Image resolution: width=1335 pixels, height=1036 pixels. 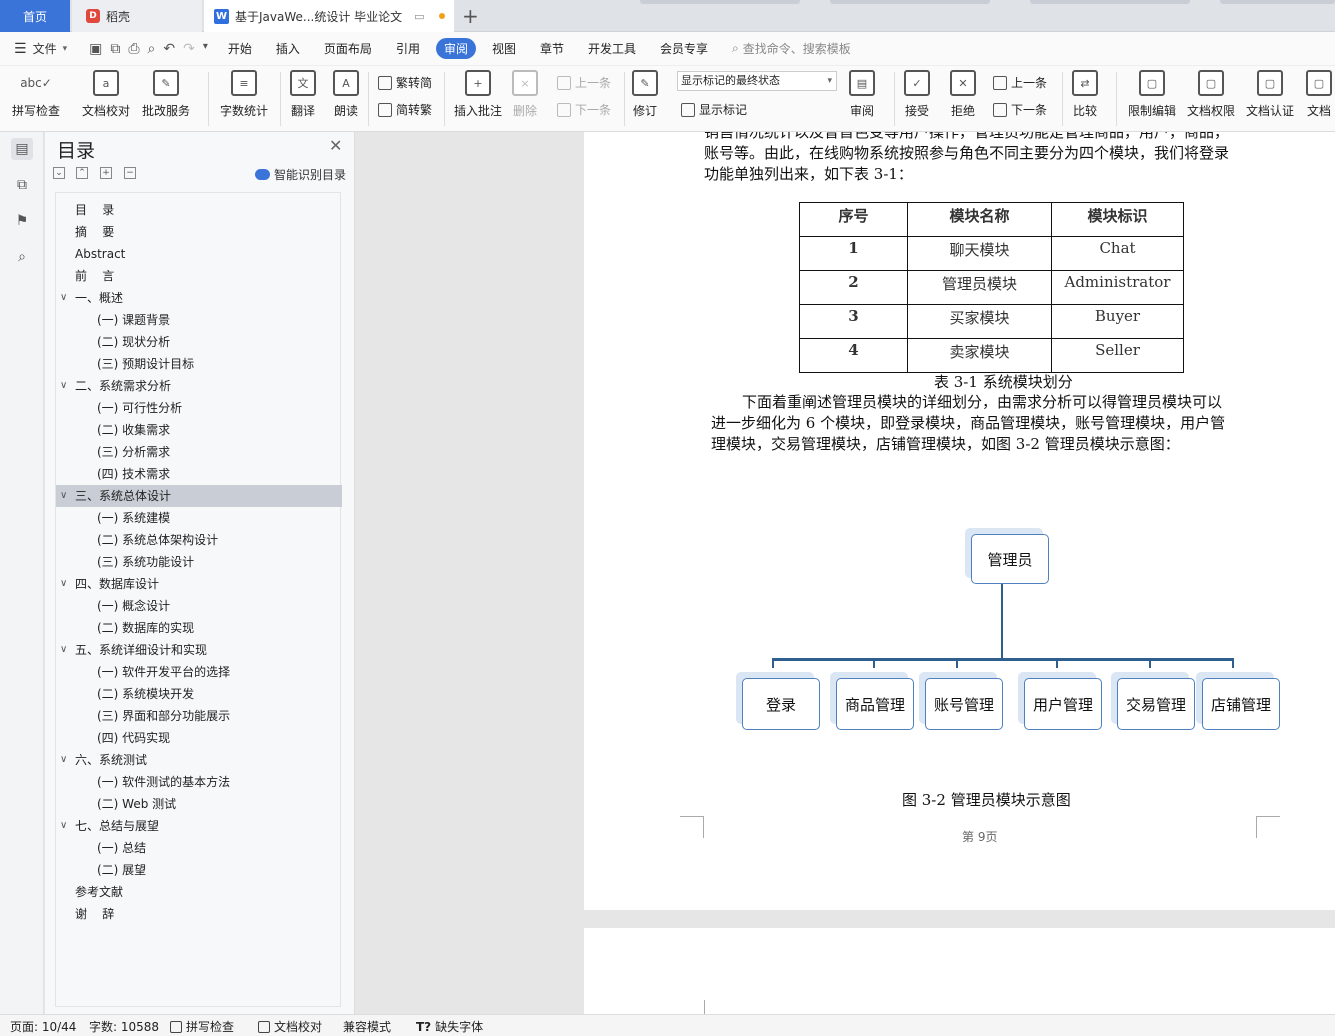 I want to click on toc-panel-icon: ▤, so click(x=22, y=149).